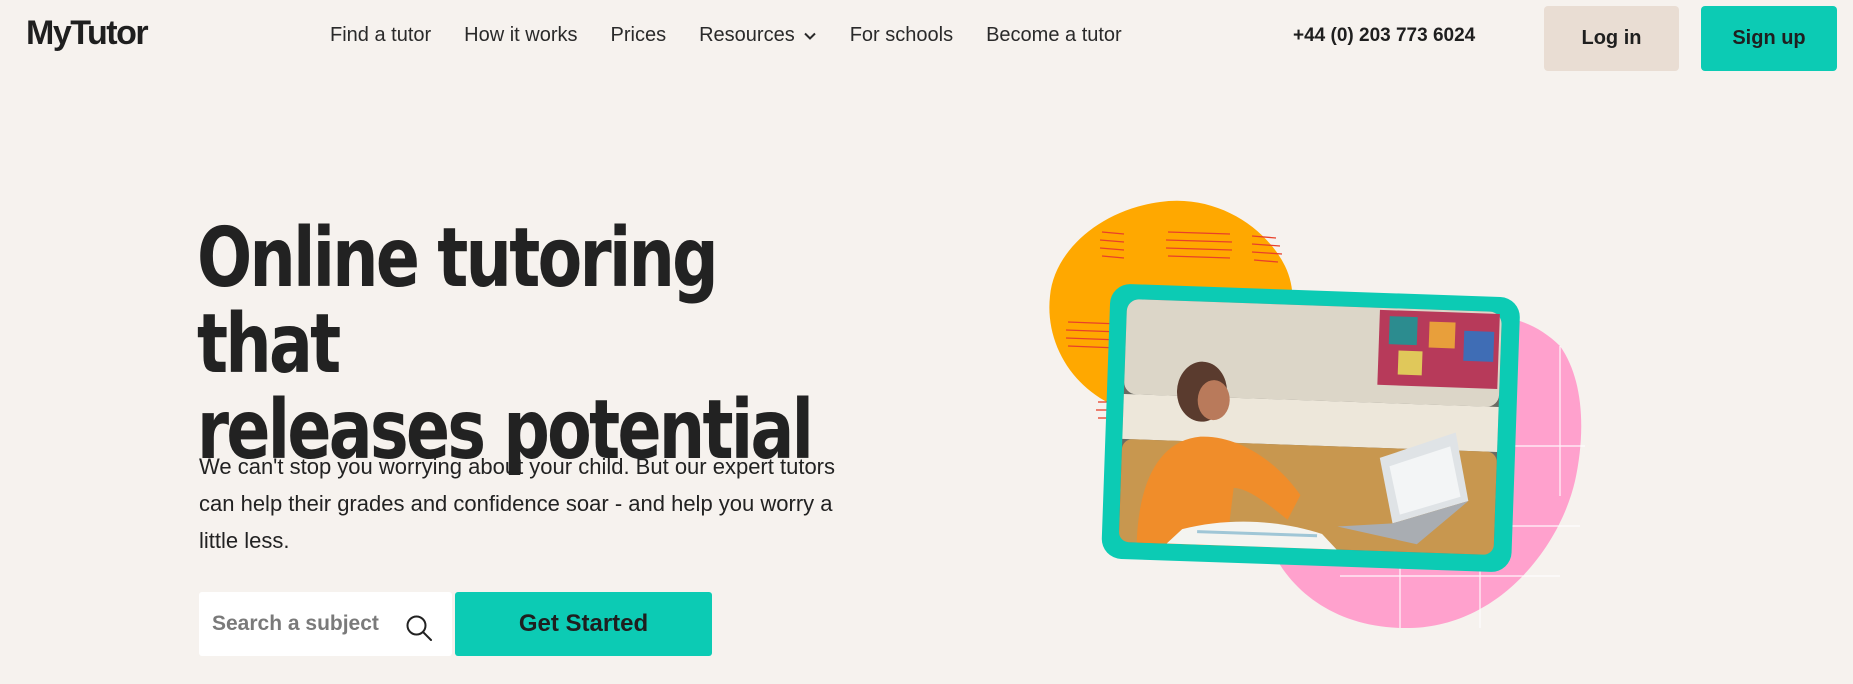 Image resolution: width=1853 pixels, height=684 pixels. I want to click on search-icon, so click(419, 628).